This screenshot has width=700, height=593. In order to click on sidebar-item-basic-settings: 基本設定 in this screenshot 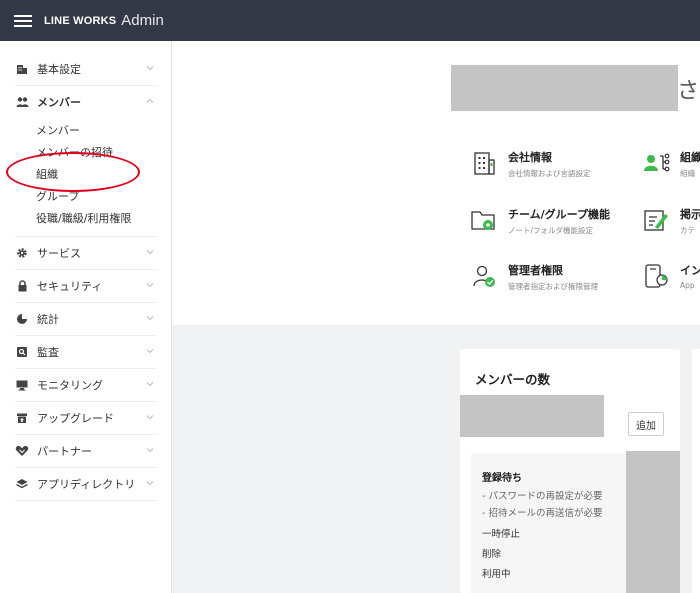, I will do `click(85, 69)`.